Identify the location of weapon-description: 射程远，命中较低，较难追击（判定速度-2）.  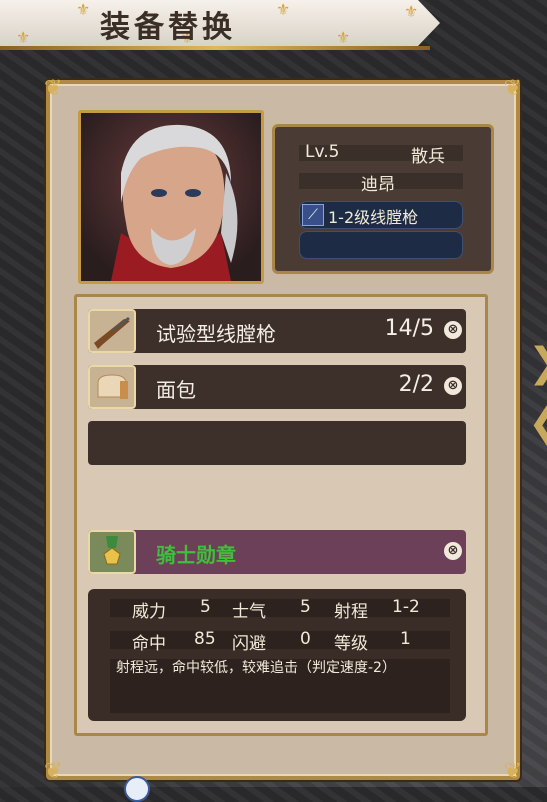
(280, 686).